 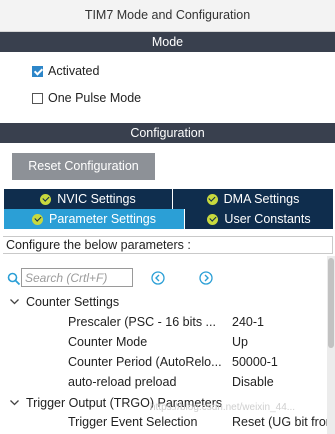 What do you see at coordinates (158, 278) in the screenshot?
I see `previous-result-icon` at bounding box center [158, 278].